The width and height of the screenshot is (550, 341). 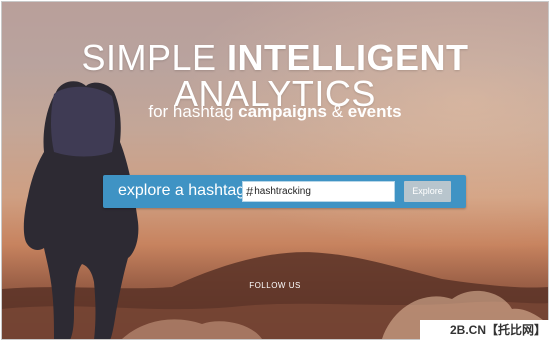 I want to click on follow-us-link: FOLLOW US, so click(x=275, y=285).